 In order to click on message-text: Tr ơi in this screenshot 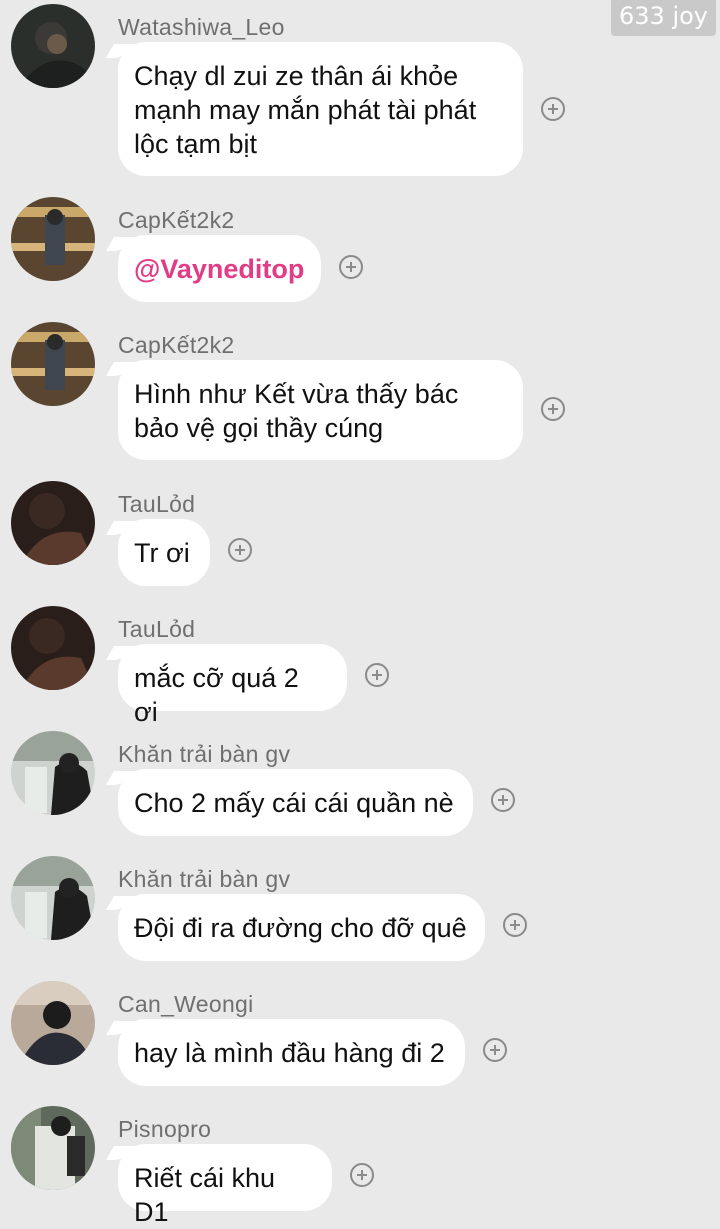, I will do `click(162, 553)`.